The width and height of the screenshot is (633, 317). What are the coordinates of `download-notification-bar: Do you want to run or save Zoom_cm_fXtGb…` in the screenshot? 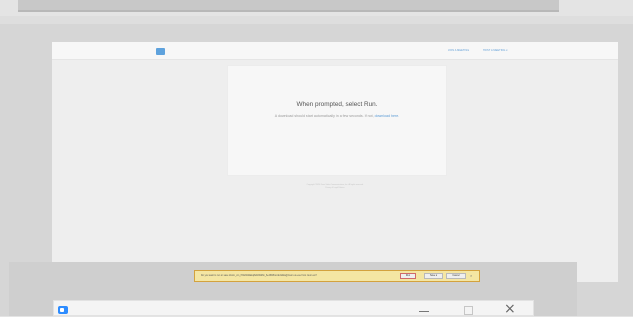 It's located at (337, 276).